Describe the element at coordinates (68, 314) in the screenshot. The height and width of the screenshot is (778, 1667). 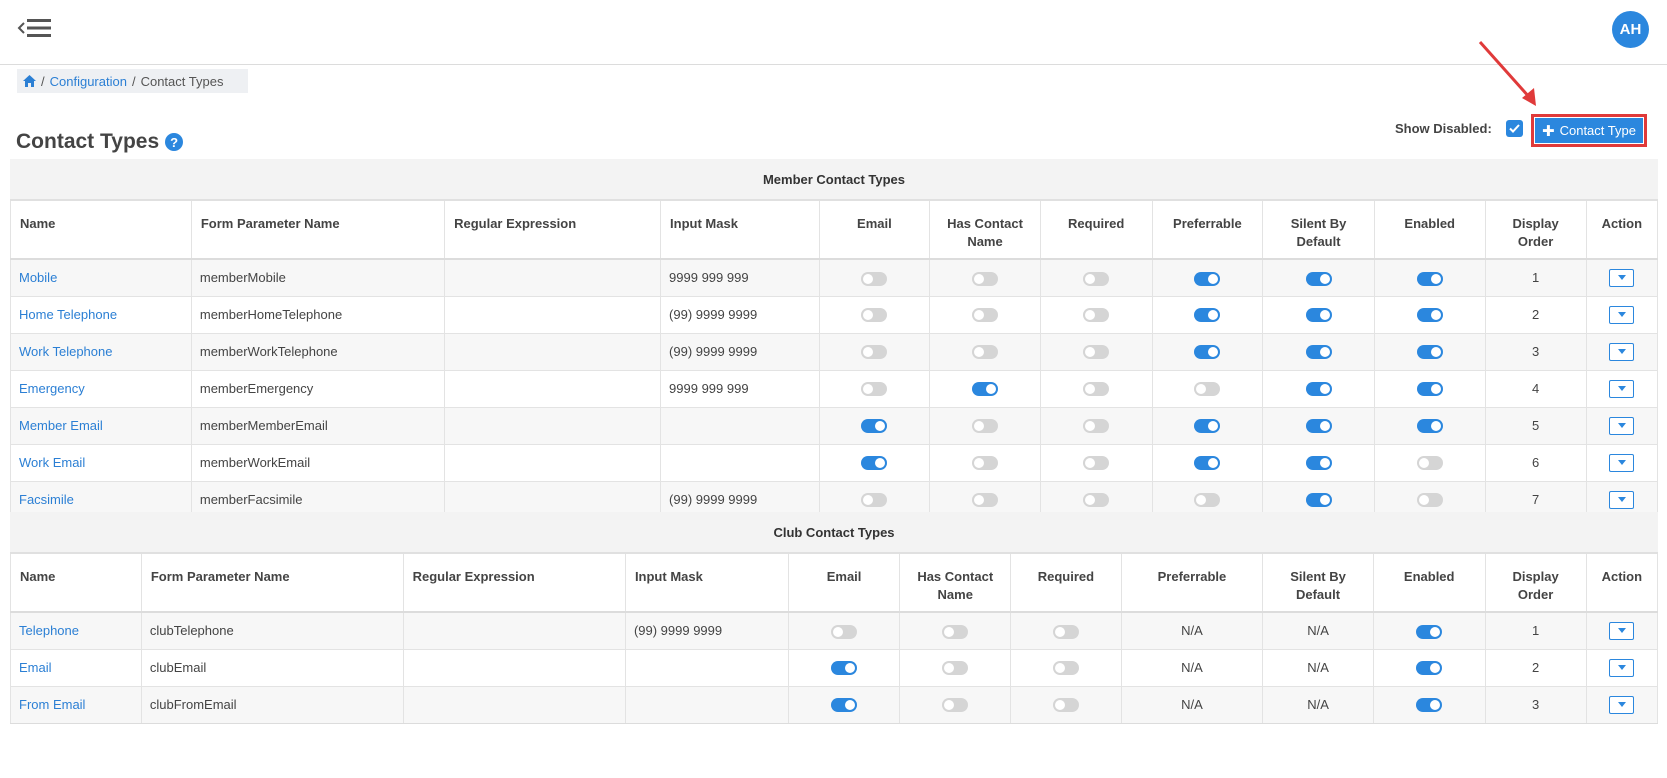
I see `contact-type-name-link: Home Telephone` at that location.